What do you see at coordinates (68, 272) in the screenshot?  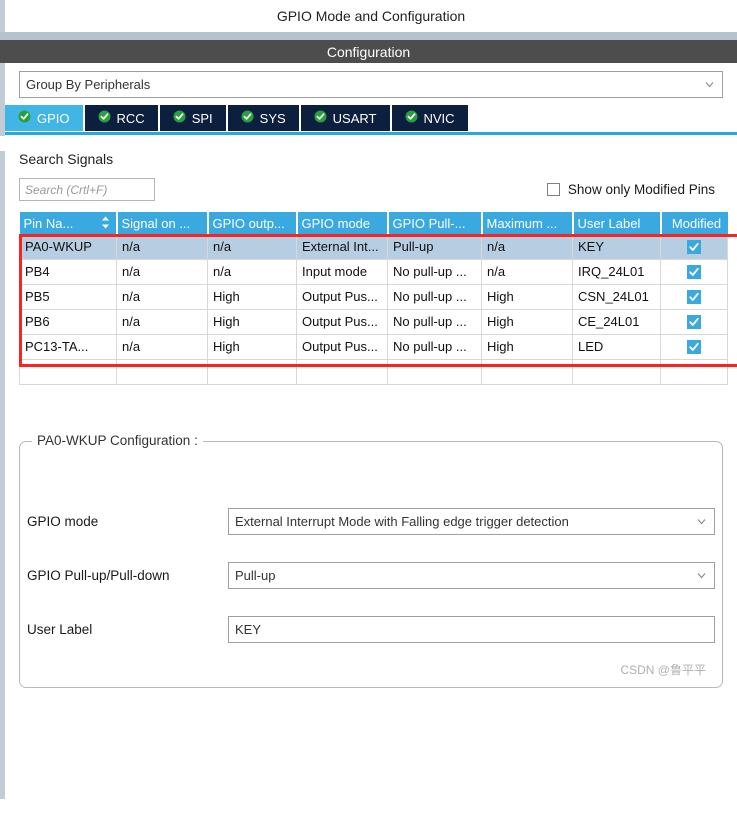 I see `cell-pin: PB4` at bounding box center [68, 272].